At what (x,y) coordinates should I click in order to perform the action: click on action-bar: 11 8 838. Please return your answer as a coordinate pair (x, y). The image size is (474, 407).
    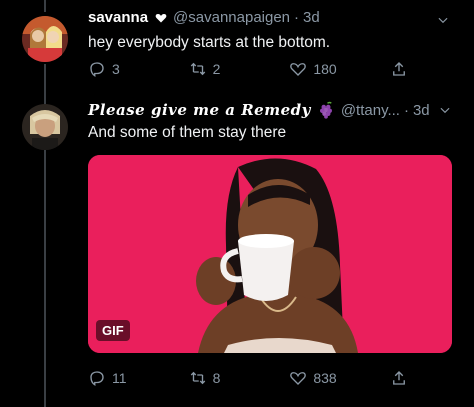
    Looking at the image, I should click on (248, 378).